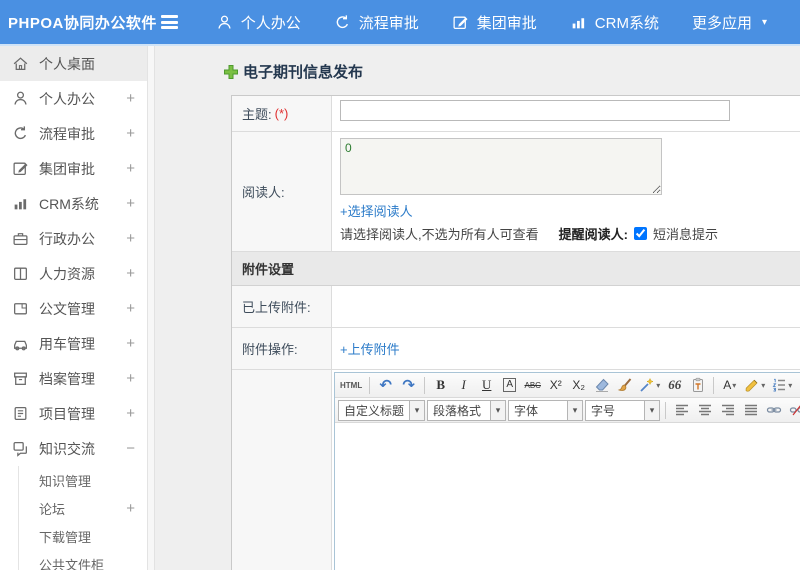 Image resolution: width=800 pixels, height=570 pixels. What do you see at coordinates (624, 385) in the screenshot?
I see `format-brush-icon` at bounding box center [624, 385].